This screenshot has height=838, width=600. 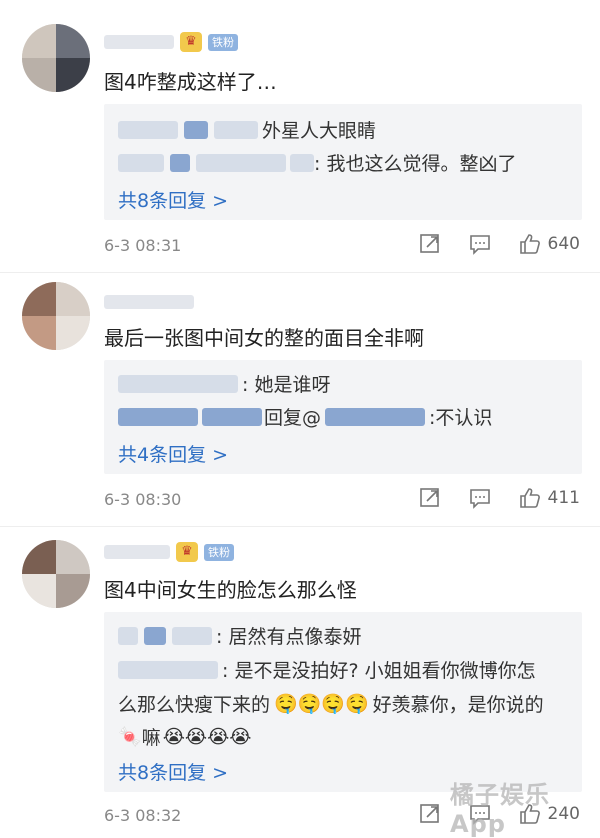 What do you see at coordinates (293, 418) in the screenshot?
I see `reply-text: 回复@` at bounding box center [293, 418].